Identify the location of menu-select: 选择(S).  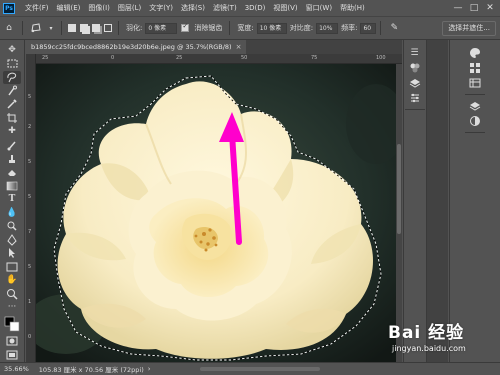
(193, 8).